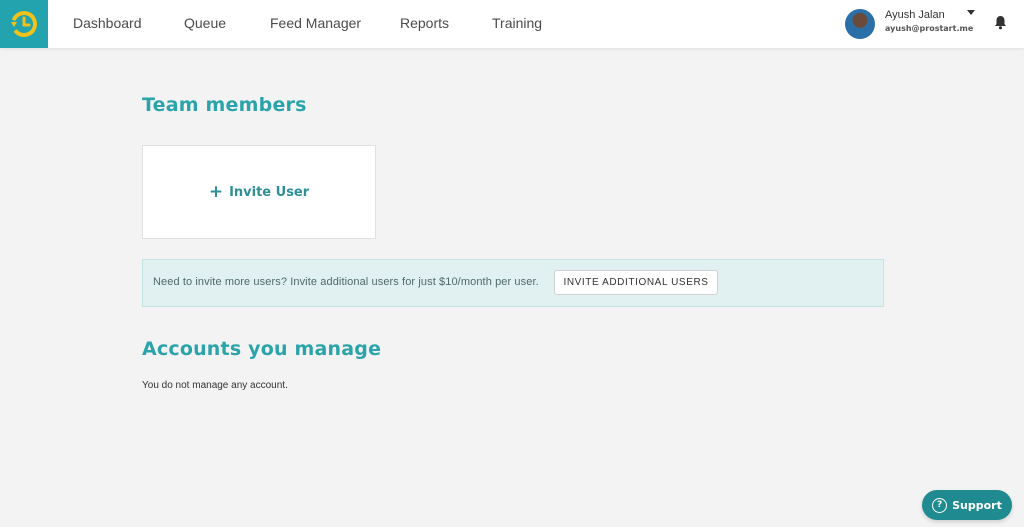 This screenshot has height=527, width=1024. Describe the element at coordinates (517, 23) in the screenshot. I see `nav-training: Training` at that location.